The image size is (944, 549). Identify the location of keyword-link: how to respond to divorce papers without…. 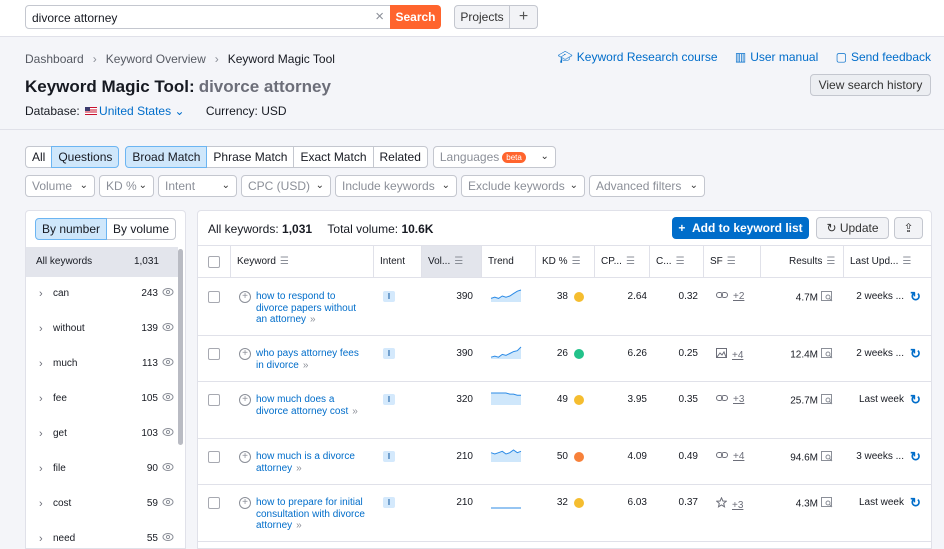
(312, 308).